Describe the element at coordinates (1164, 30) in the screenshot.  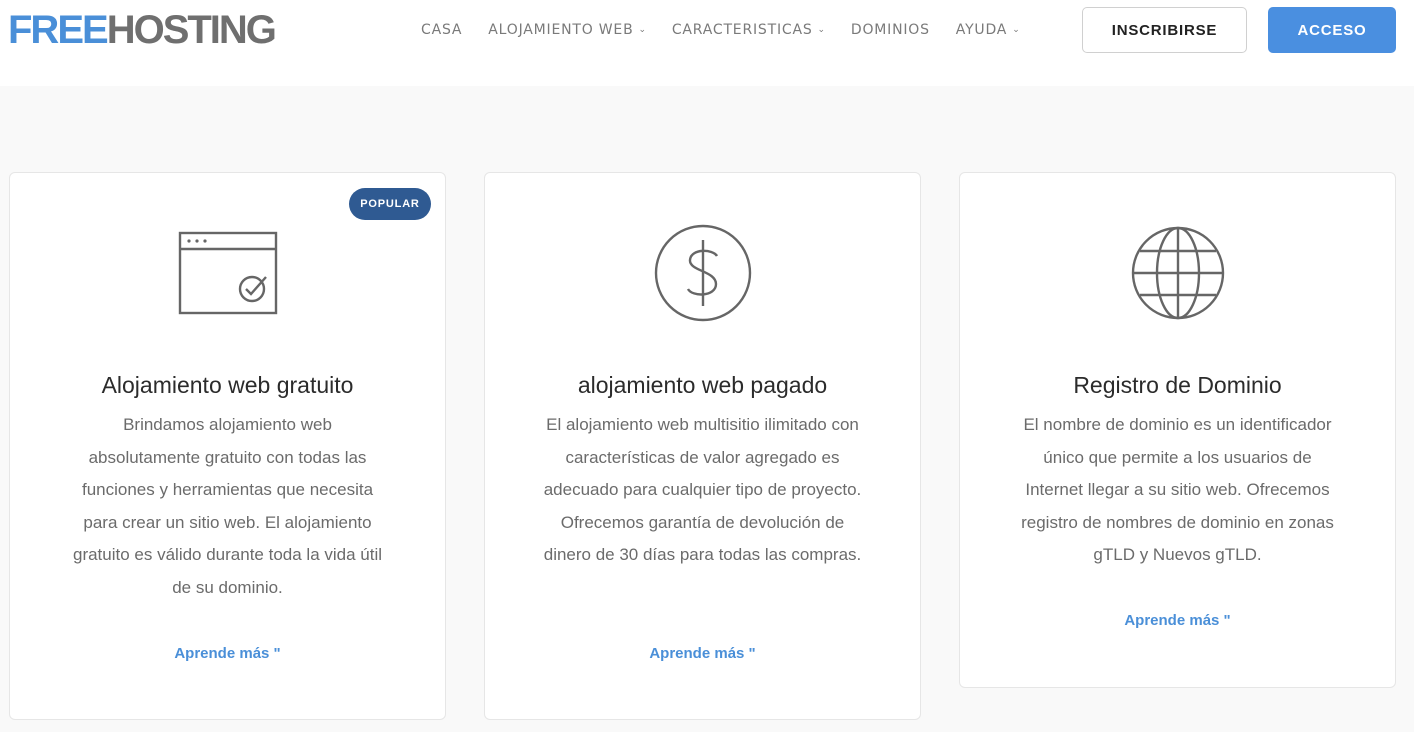
I see `signup-button: INSCRIBIRSE` at that location.